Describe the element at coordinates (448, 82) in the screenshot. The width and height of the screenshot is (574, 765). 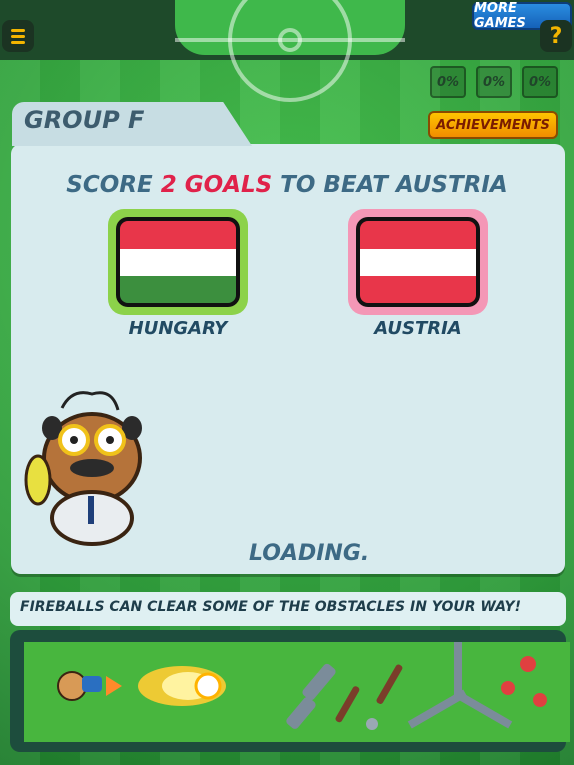
I see `progress-stat-1: 0%` at that location.